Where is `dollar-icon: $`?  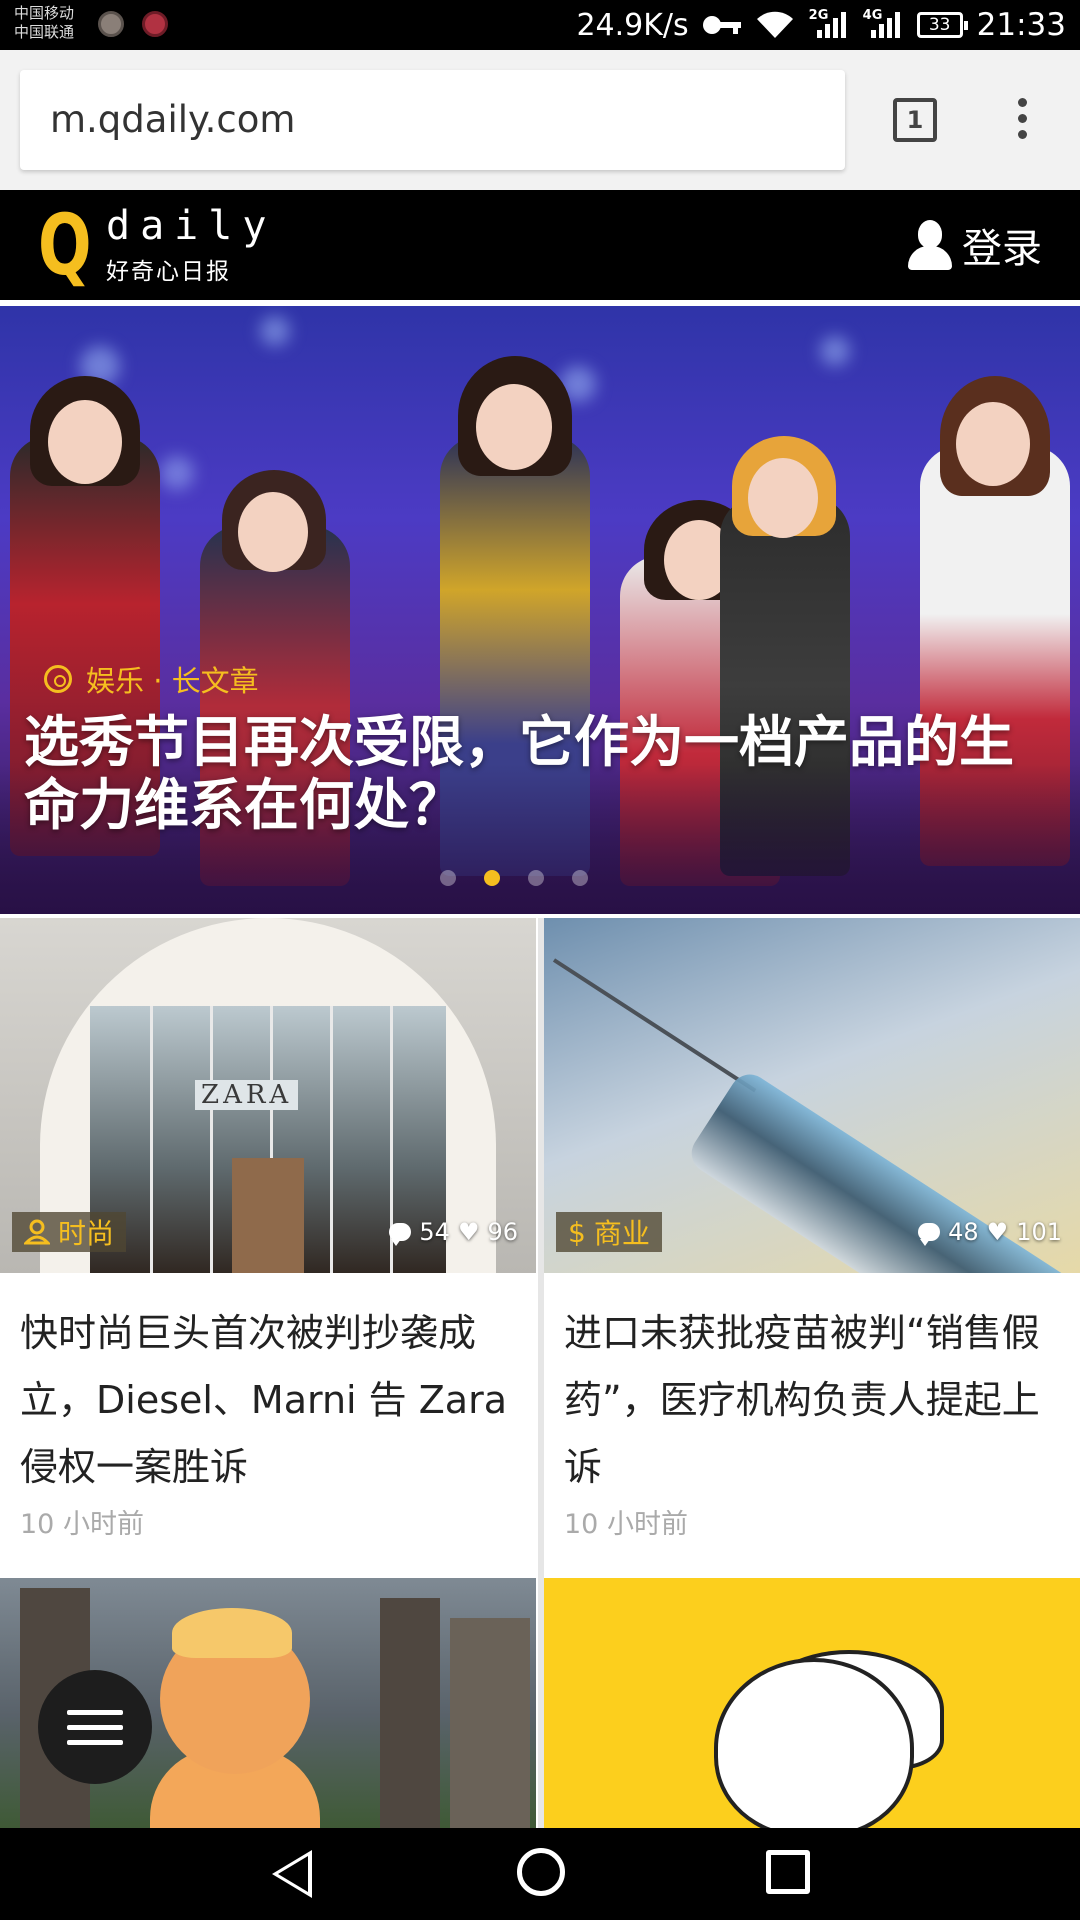 dollar-icon: $ is located at coordinates (577, 1232).